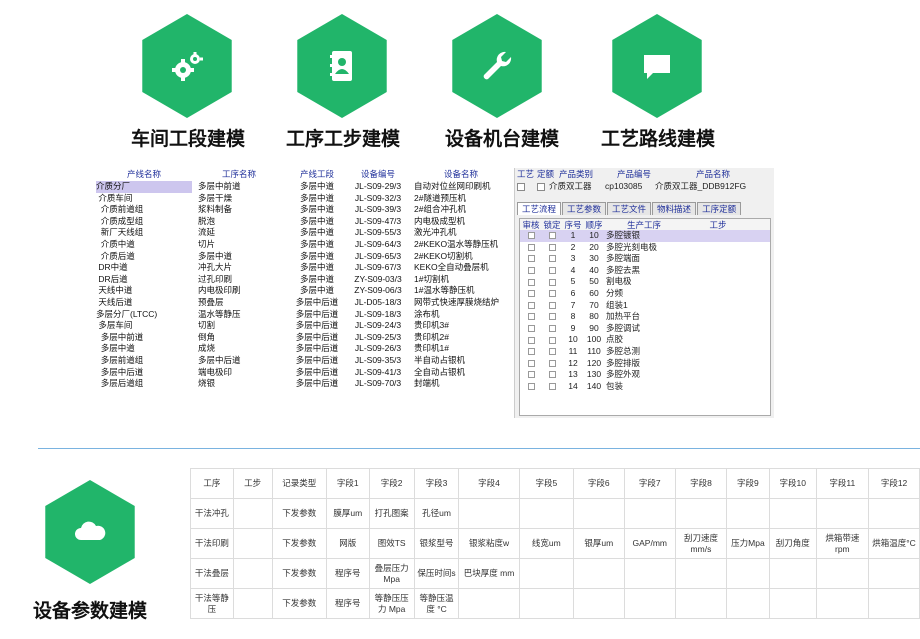 The height and width of the screenshot is (639, 920). I want to click on workshop-module-hexagon, so click(187, 66).